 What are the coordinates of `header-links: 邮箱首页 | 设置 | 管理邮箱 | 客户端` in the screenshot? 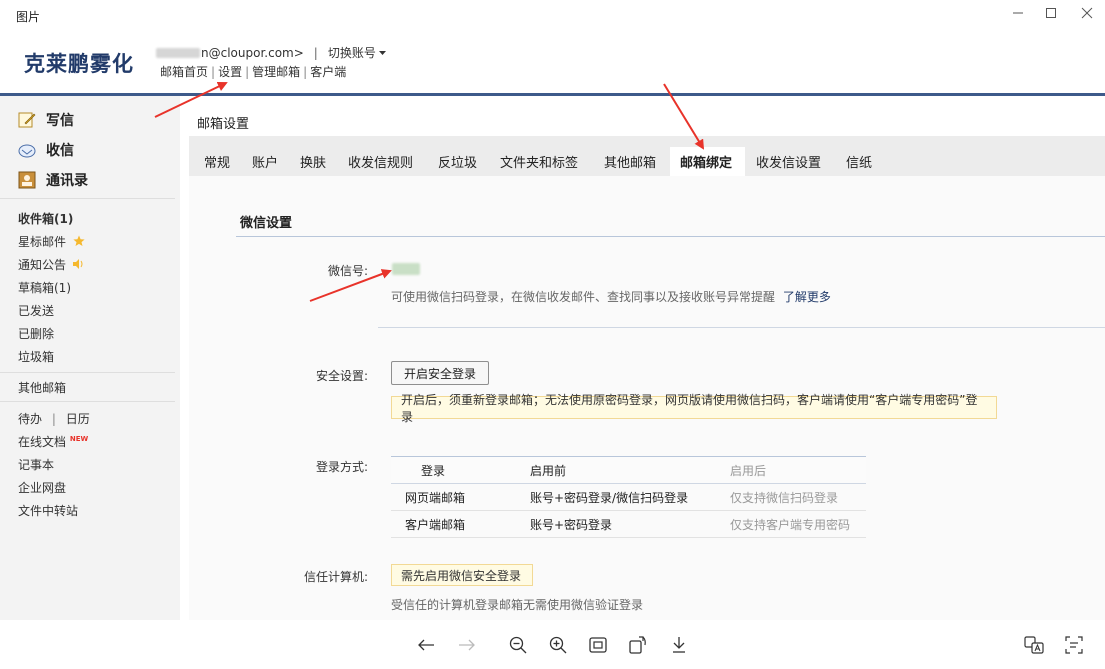 It's located at (253, 71).